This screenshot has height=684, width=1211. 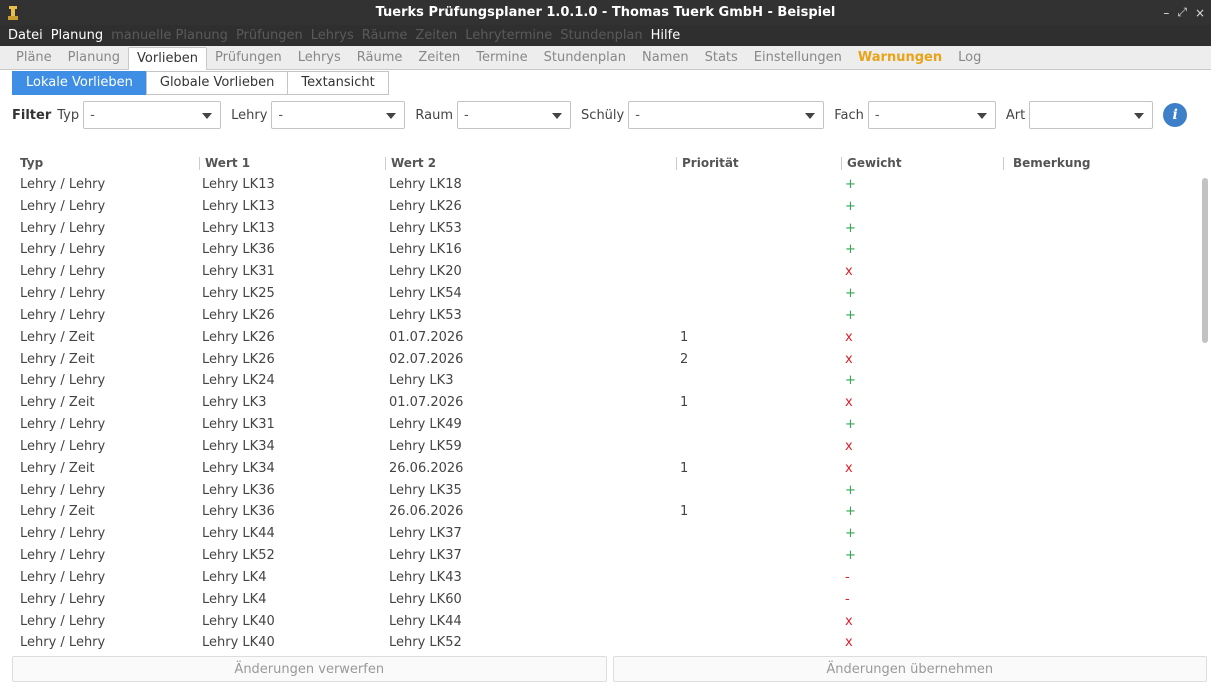 I want to click on cell-wert-1: Lehry LK4, so click(x=234, y=577).